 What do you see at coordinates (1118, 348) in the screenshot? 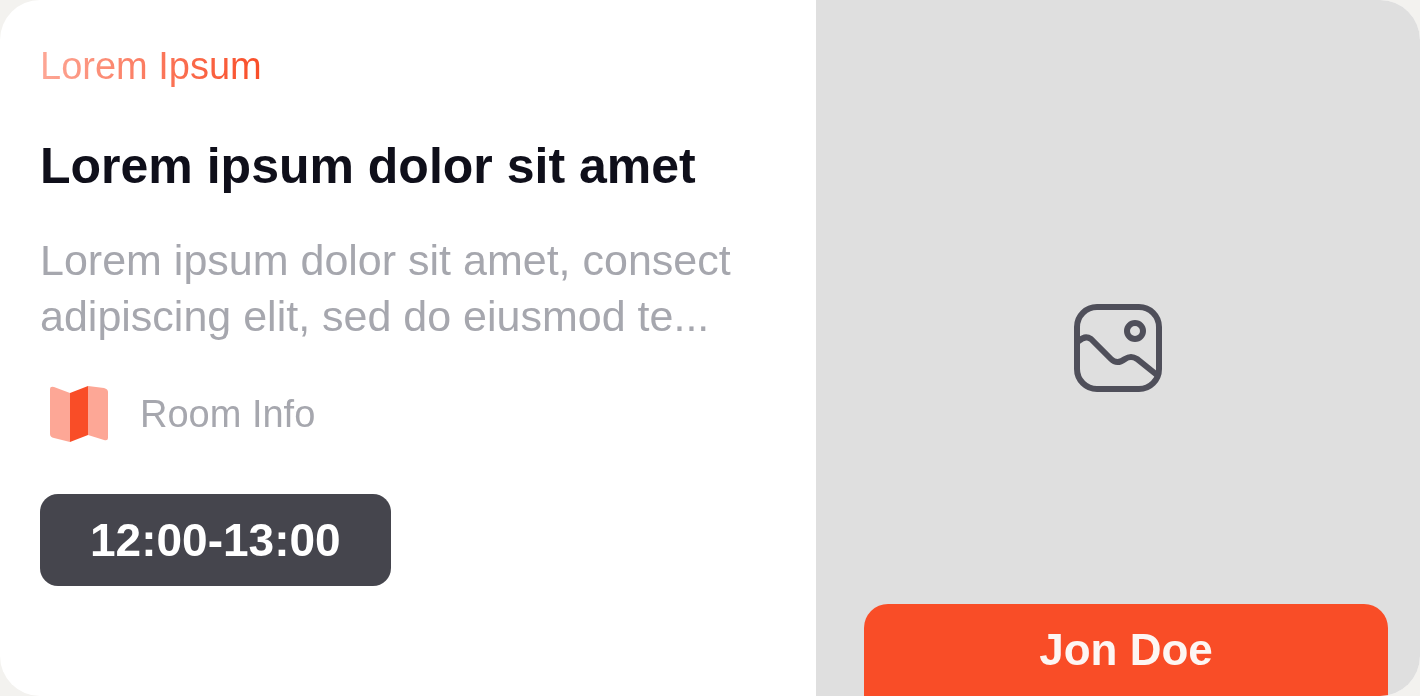
I see `image-icon` at bounding box center [1118, 348].